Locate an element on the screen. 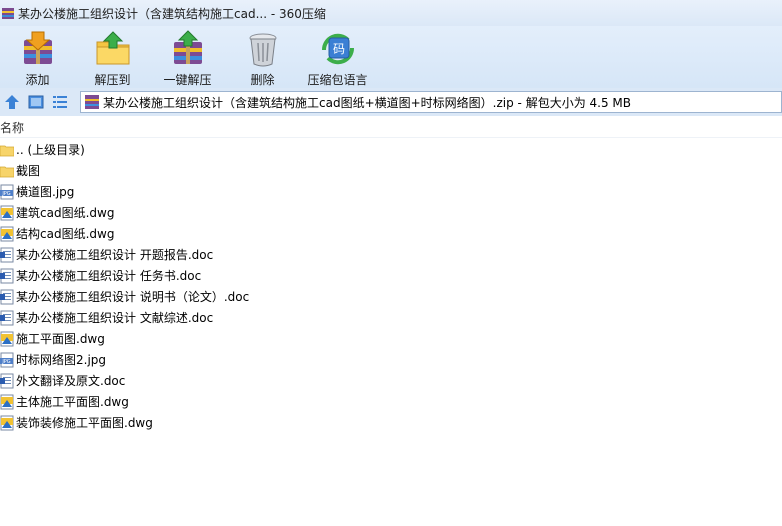  title-bar: 某办公楼施工组织设计（含建筑结构施工cad... - 360压缩 is located at coordinates (391, 13).